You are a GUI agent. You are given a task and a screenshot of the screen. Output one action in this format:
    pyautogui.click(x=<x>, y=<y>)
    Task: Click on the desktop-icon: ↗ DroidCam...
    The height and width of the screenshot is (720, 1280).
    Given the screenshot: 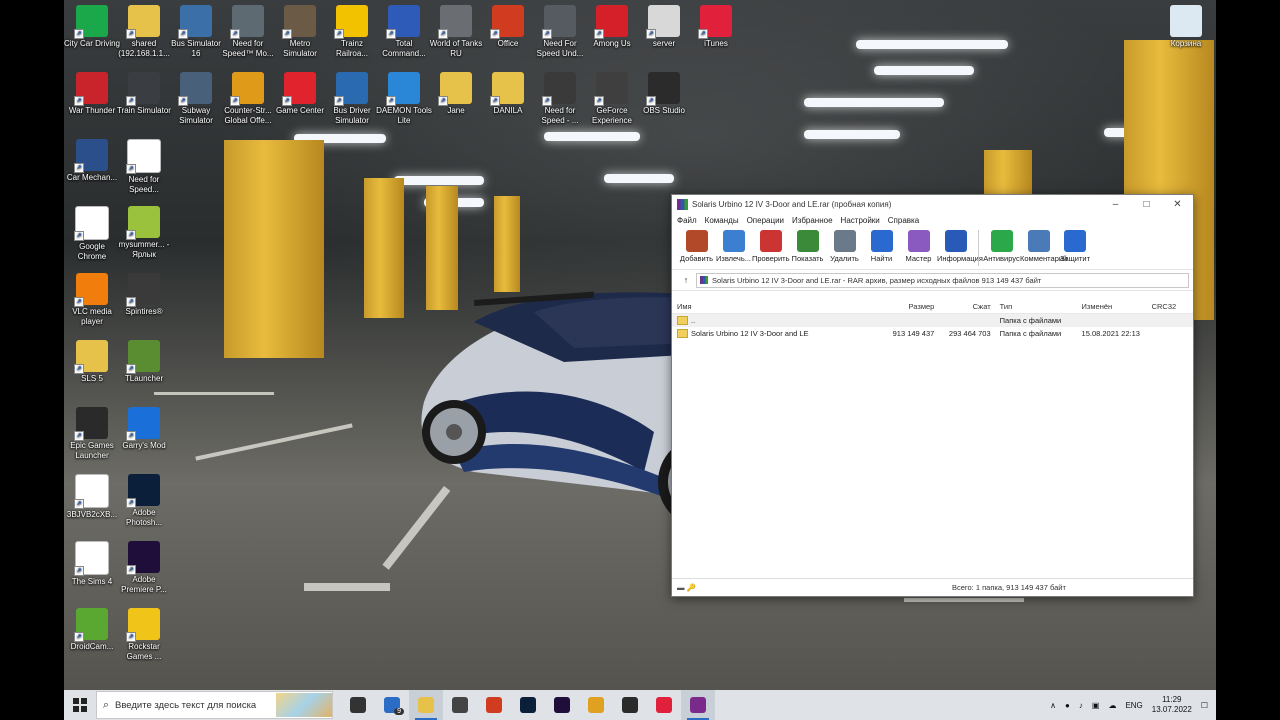 What is the action you would take?
    pyautogui.click(x=92, y=630)
    